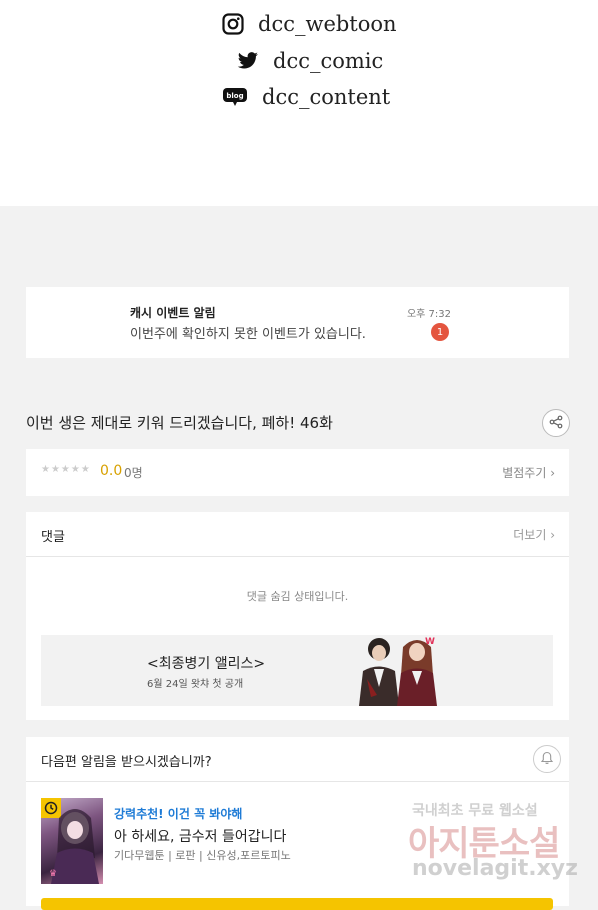 This screenshot has height=910, width=598. What do you see at coordinates (248, 61) in the screenshot?
I see `twitter-icon` at bounding box center [248, 61].